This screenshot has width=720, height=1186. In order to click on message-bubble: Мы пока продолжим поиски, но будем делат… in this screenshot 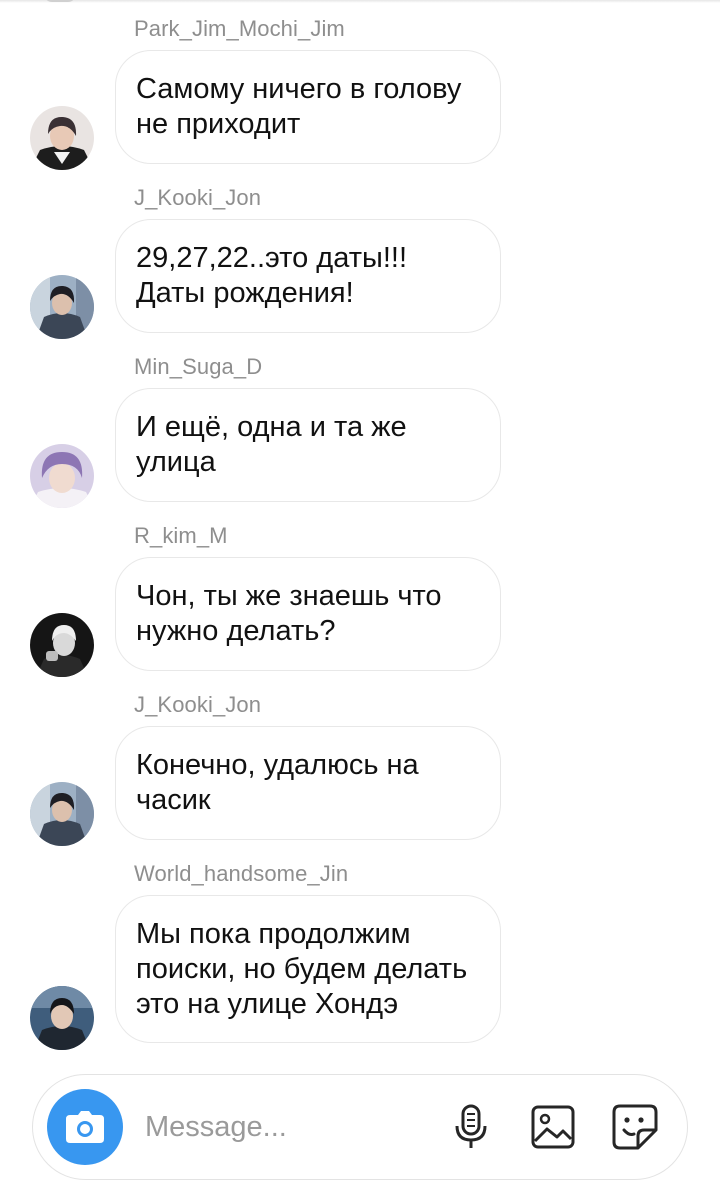, I will do `click(308, 969)`.